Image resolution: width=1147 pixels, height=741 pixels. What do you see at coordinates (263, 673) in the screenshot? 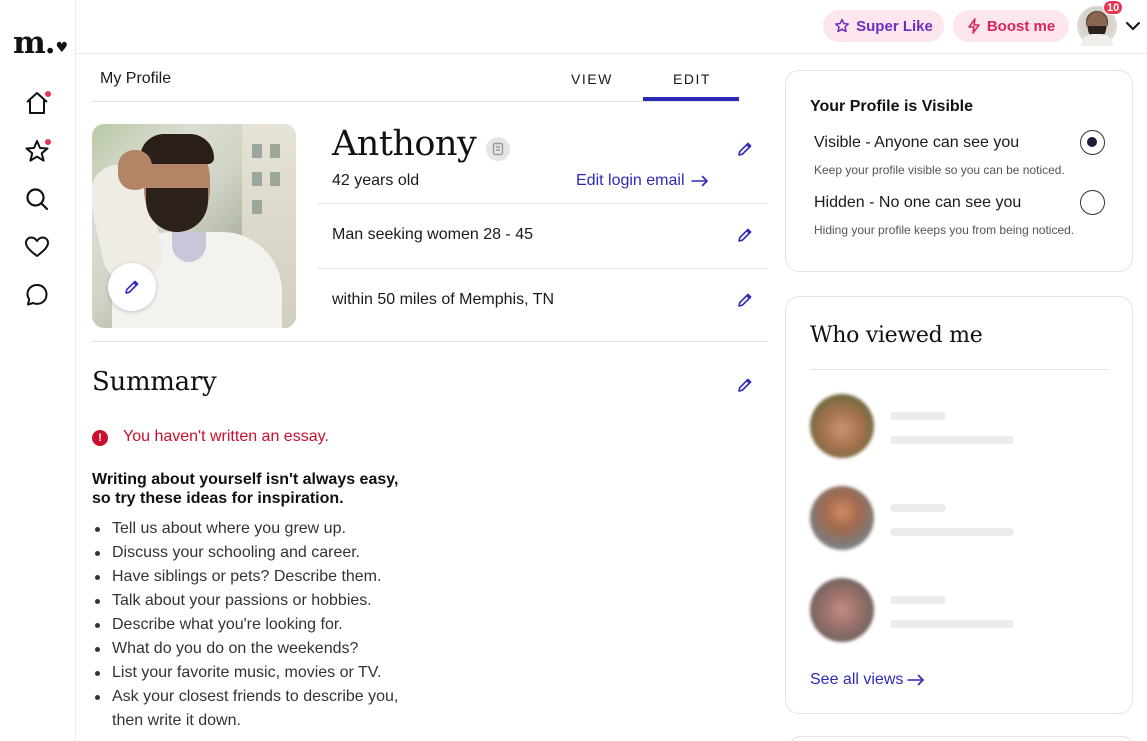
I see `list-item: List your favorite music, movies or TV.` at bounding box center [263, 673].